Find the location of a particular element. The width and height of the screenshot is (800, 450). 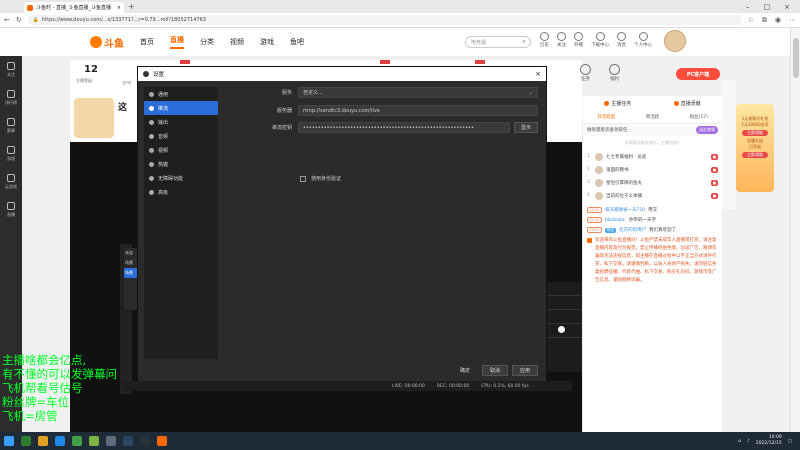

camera-icon is located at coordinates (578, 36).